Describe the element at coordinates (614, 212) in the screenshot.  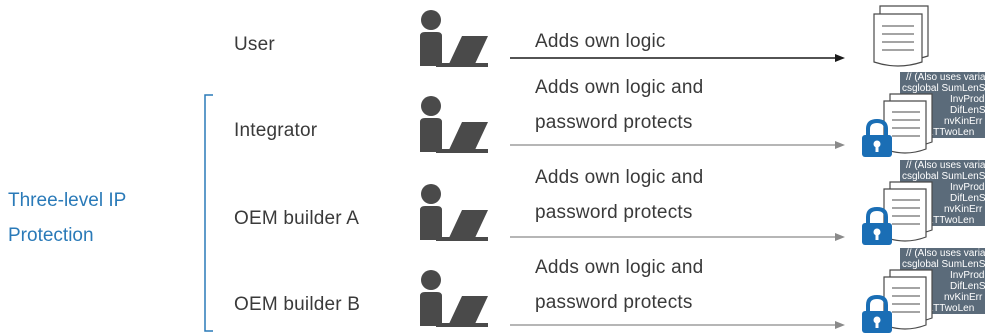
I see `action-text-oem-a-line2: password protects` at that location.